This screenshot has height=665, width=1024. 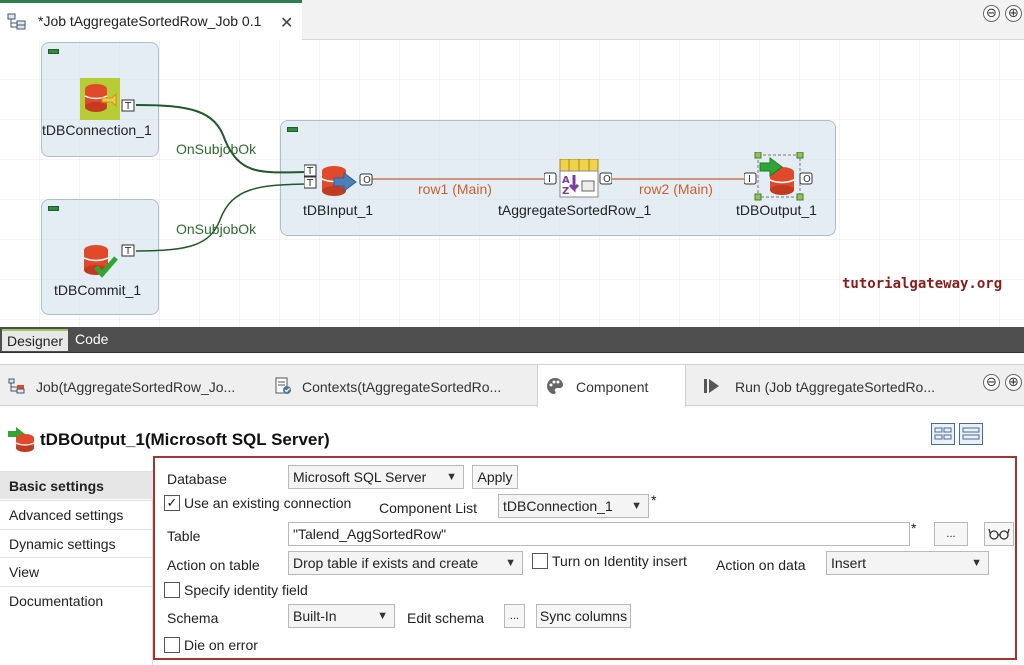 I want to click on die-on-error-checkbox, so click(x=172, y=645).